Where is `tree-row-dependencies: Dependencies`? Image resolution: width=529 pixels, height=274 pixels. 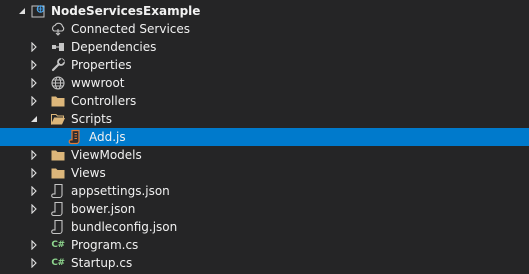
tree-row-dependencies: Dependencies is located at coordinates (264, 47).